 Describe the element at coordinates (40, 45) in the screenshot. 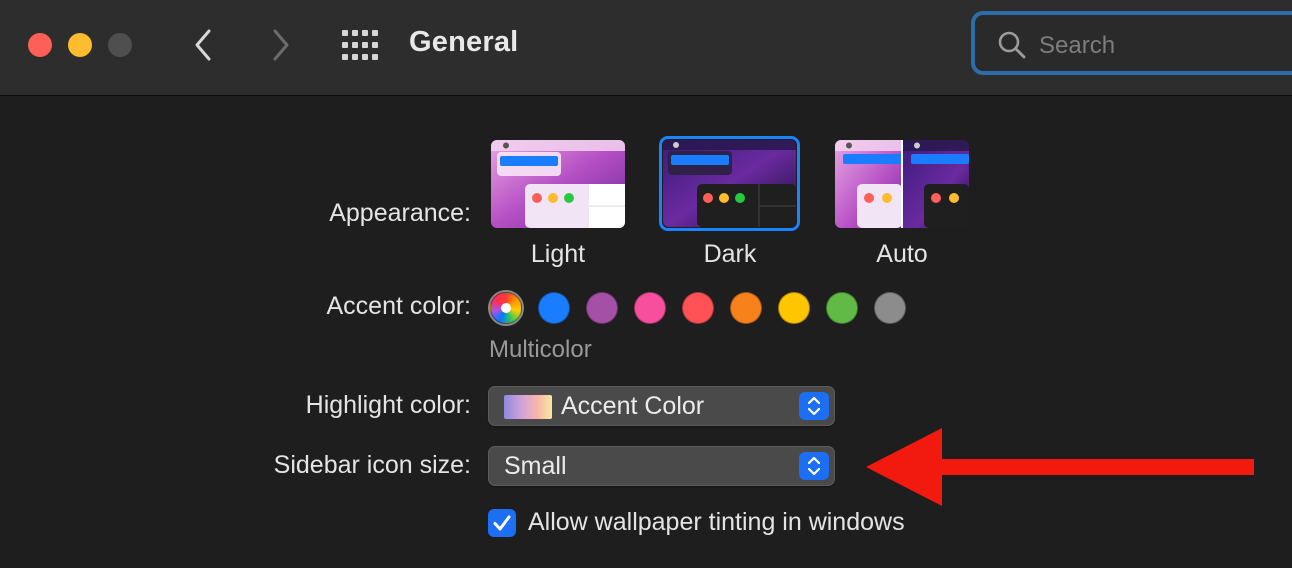

I see `close-window-button` at that location.